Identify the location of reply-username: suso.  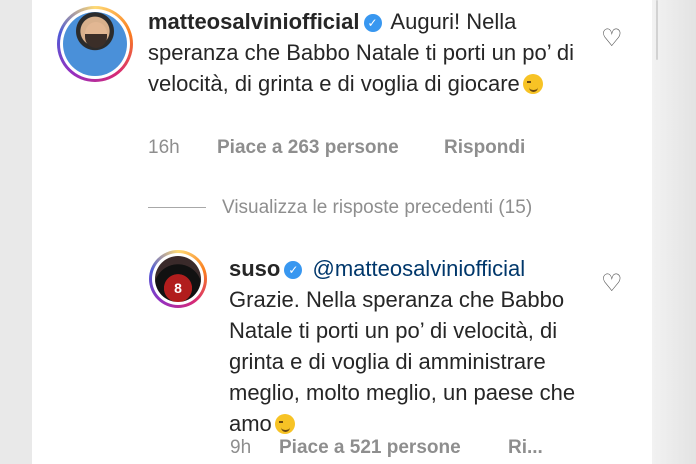
(254, 268).